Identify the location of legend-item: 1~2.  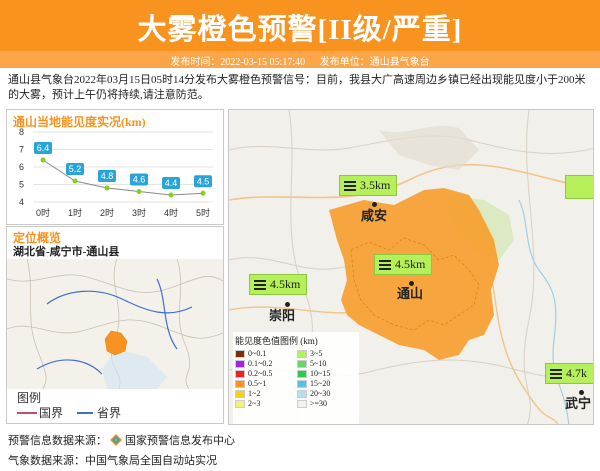
(264, 393).